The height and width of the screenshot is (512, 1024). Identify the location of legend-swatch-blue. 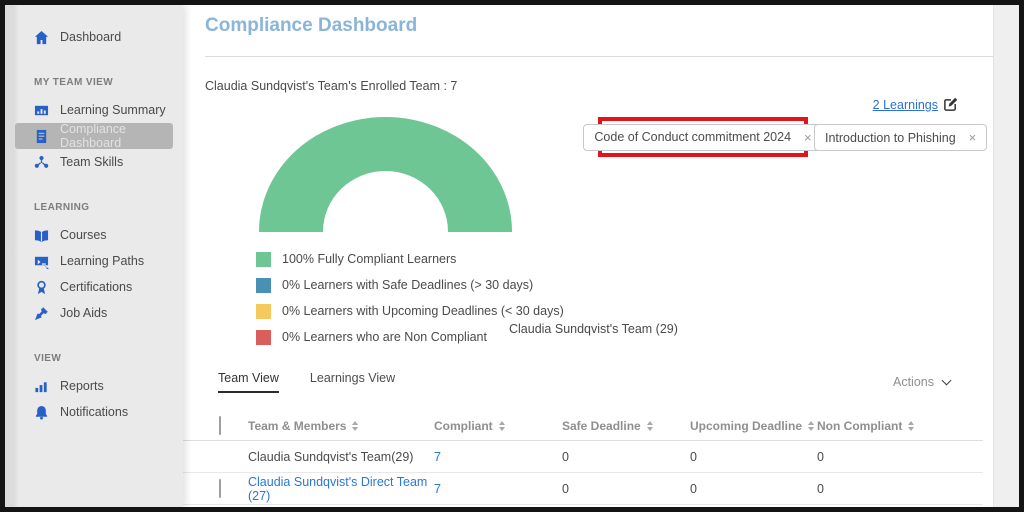
(263, 285).